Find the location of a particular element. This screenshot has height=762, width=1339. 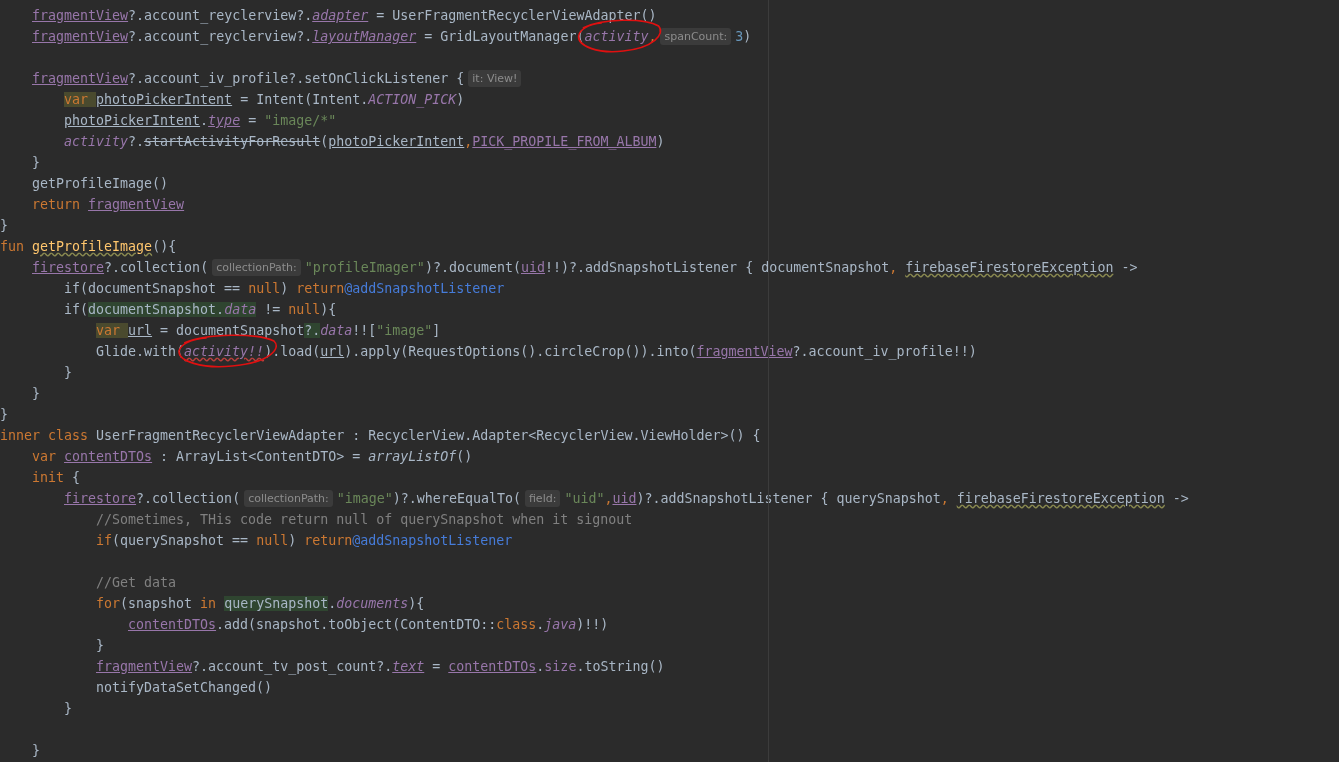

parameter-hint: field: is located at coordinates (542, 498).